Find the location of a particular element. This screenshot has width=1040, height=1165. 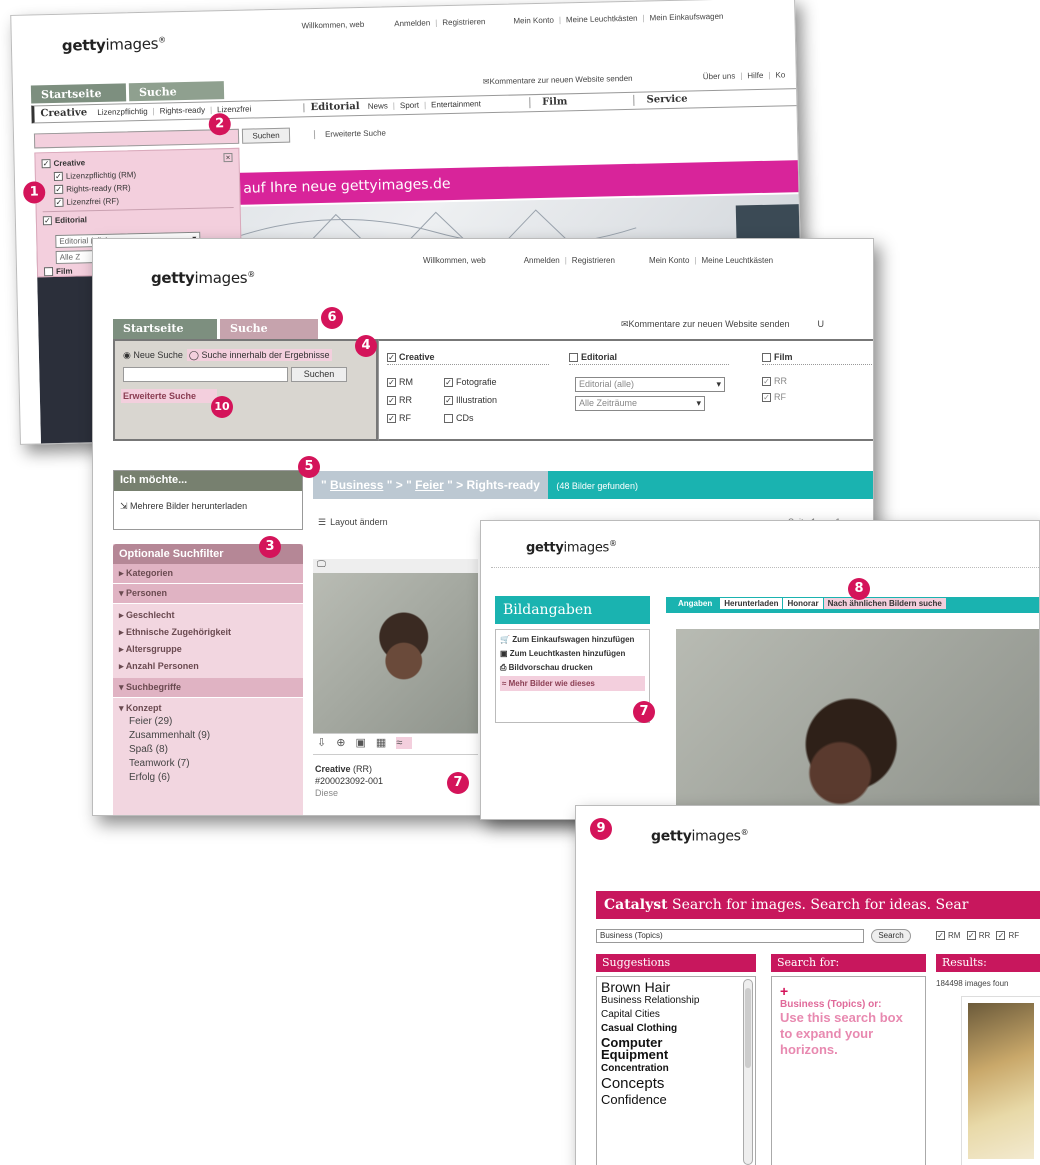

cat-film: Film is located at coordinates (548, 102).